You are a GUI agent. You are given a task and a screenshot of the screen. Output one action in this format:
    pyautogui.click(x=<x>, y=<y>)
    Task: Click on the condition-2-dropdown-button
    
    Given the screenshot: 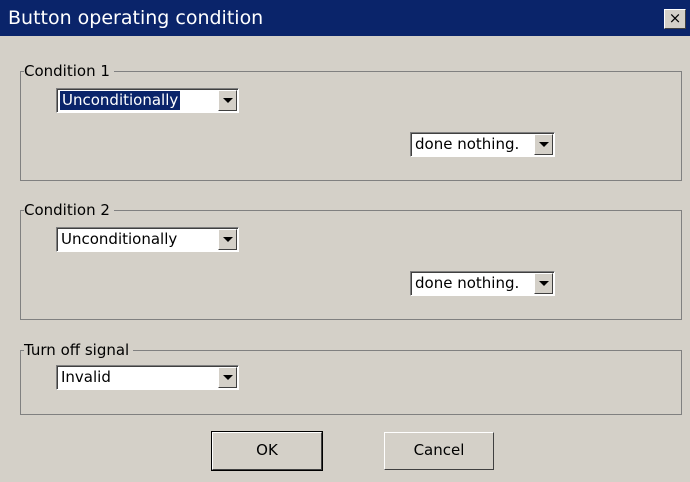 What is the action you would take?
    pyautogui.click(x=227, y=239)
    